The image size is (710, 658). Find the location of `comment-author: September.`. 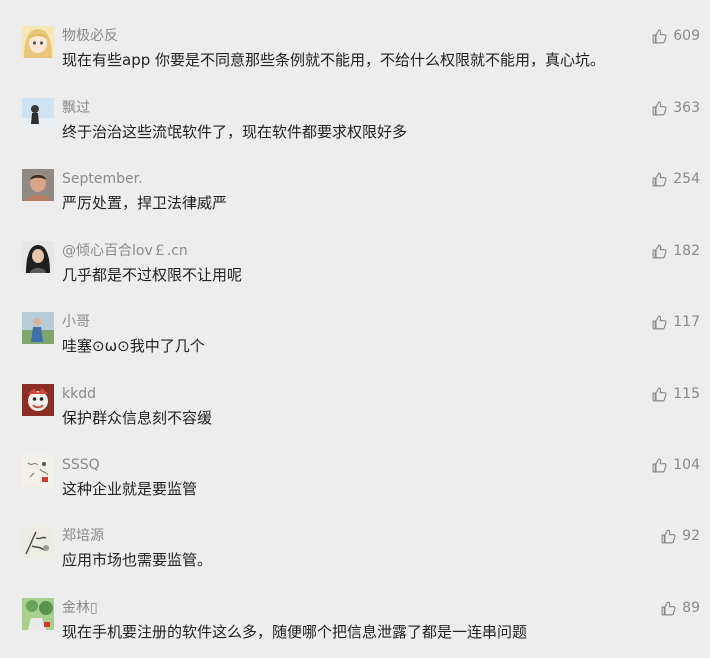

comment-author: September. is located at coordinates (102, 179).